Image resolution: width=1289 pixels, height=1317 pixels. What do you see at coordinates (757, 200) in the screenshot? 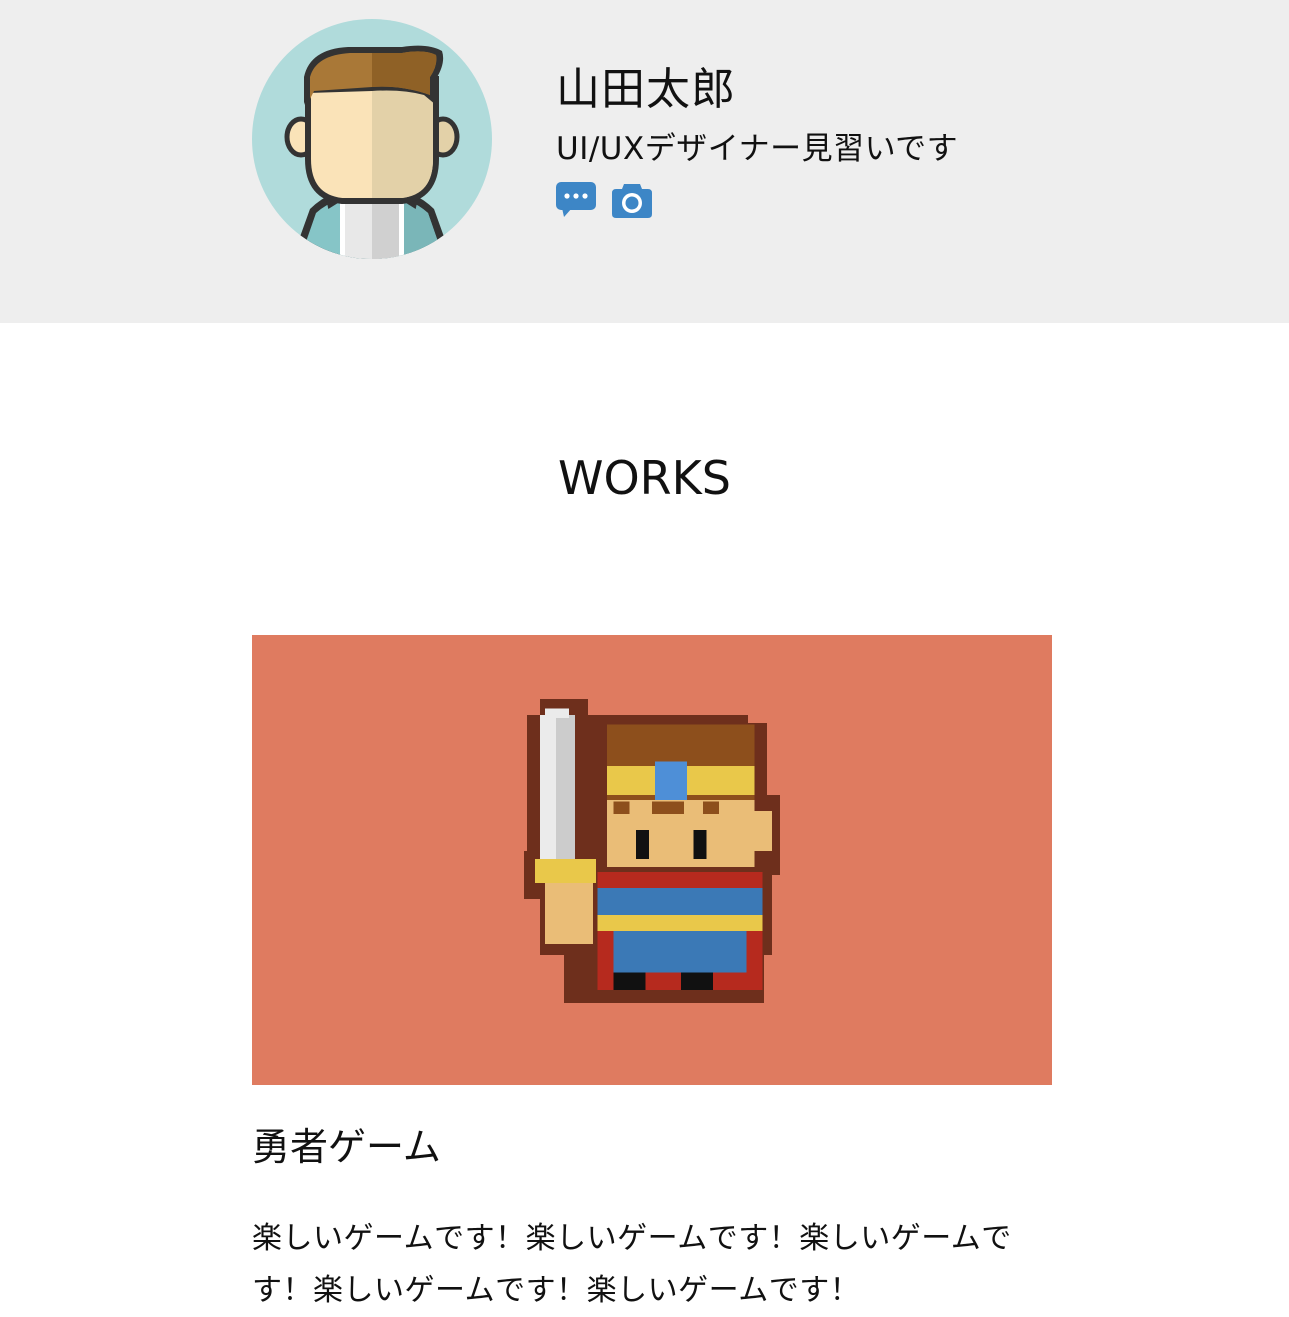
I see `social-links` at bounding box center [757, 200].